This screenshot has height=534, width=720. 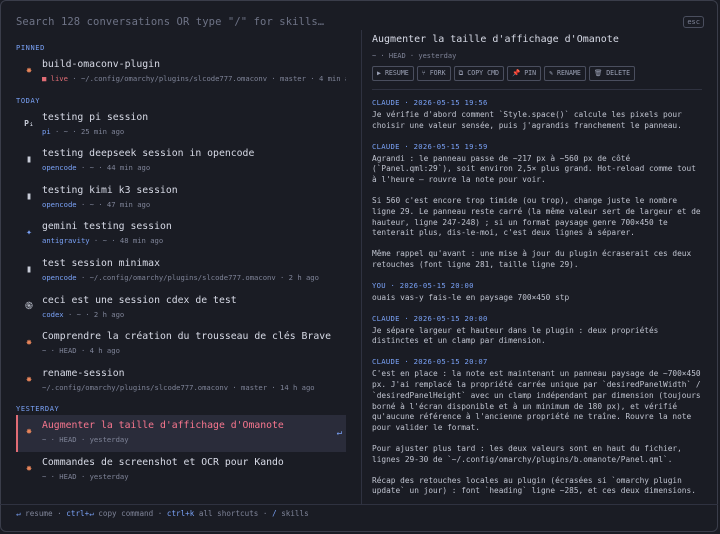 What do you see at coordinates (393, 73) in the screenshot?
I see `resume-button: ▶ RESUME` at bounding box center [393, 73].